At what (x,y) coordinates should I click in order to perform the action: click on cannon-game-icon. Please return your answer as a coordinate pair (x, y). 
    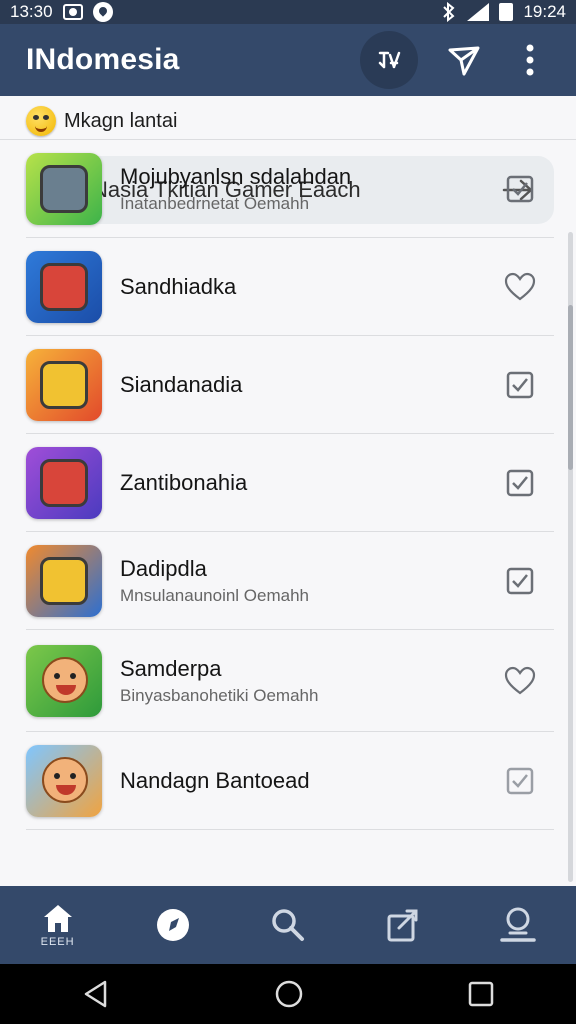
    Looking at the image, I should click on (64, 580).